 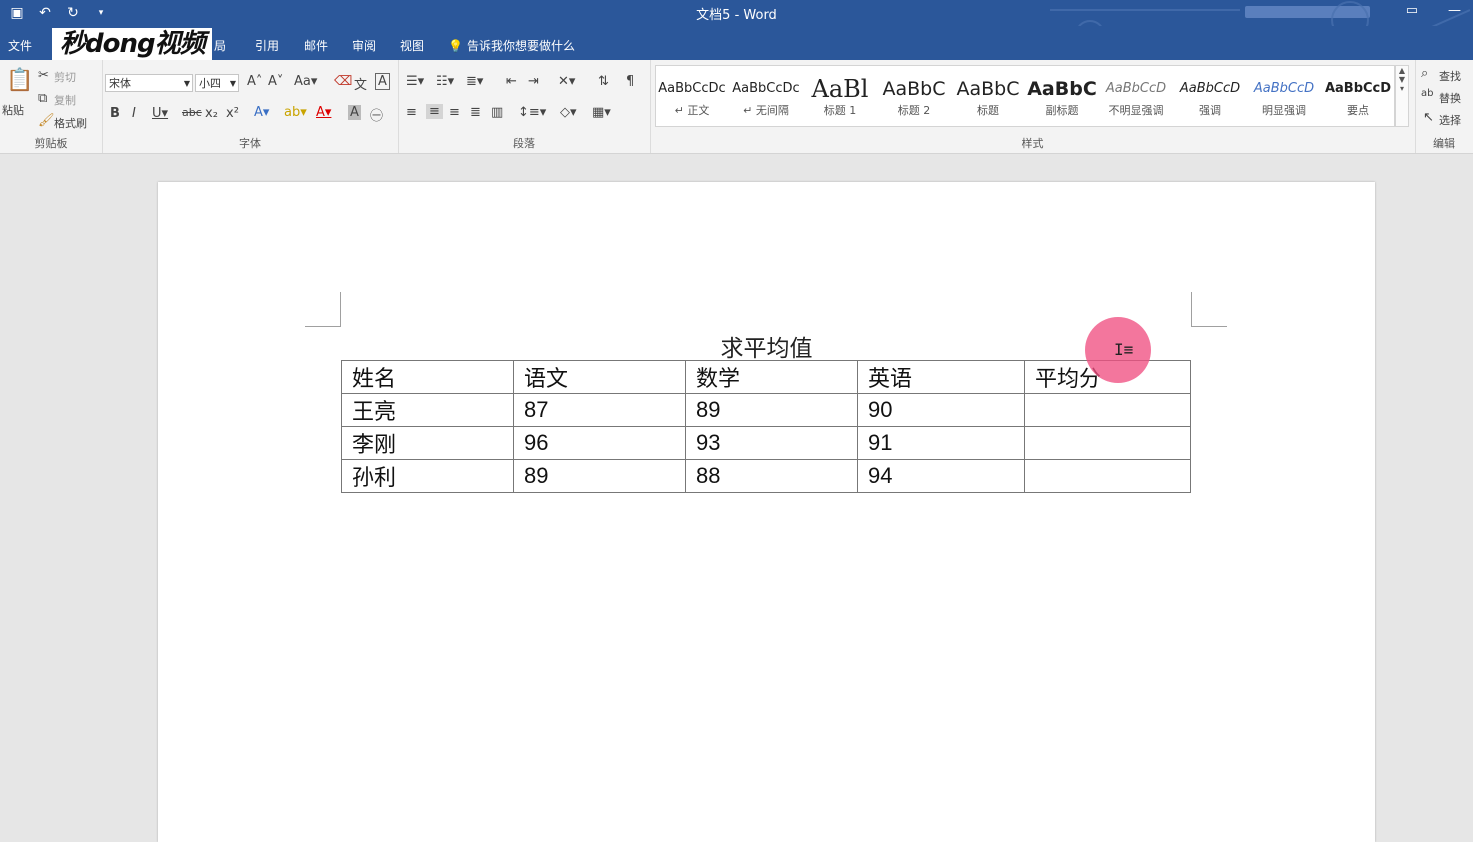 What do you see at coordinates (70, 123) in the screenshot?
I see `format-painter-button: 格式刷` at bounding box center [70, 123].